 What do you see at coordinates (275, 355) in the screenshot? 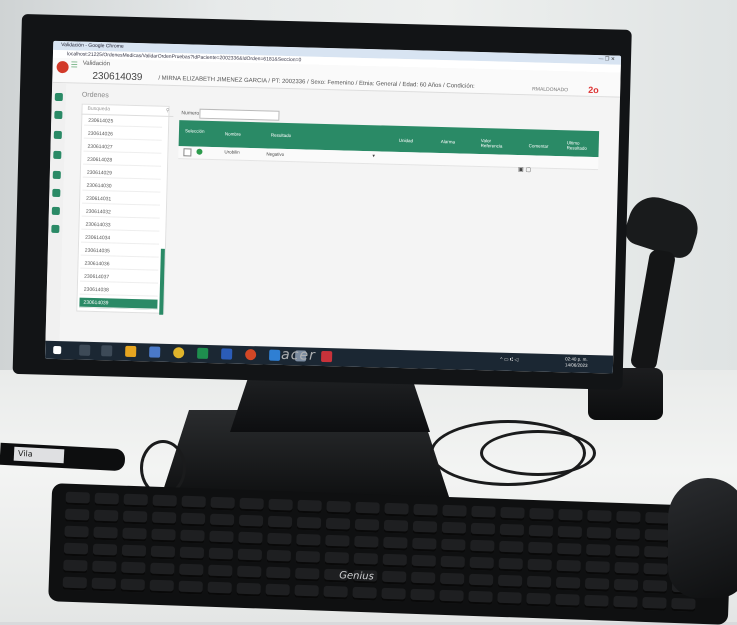
I see `outlook-icon` at bounding box center [275, 355].